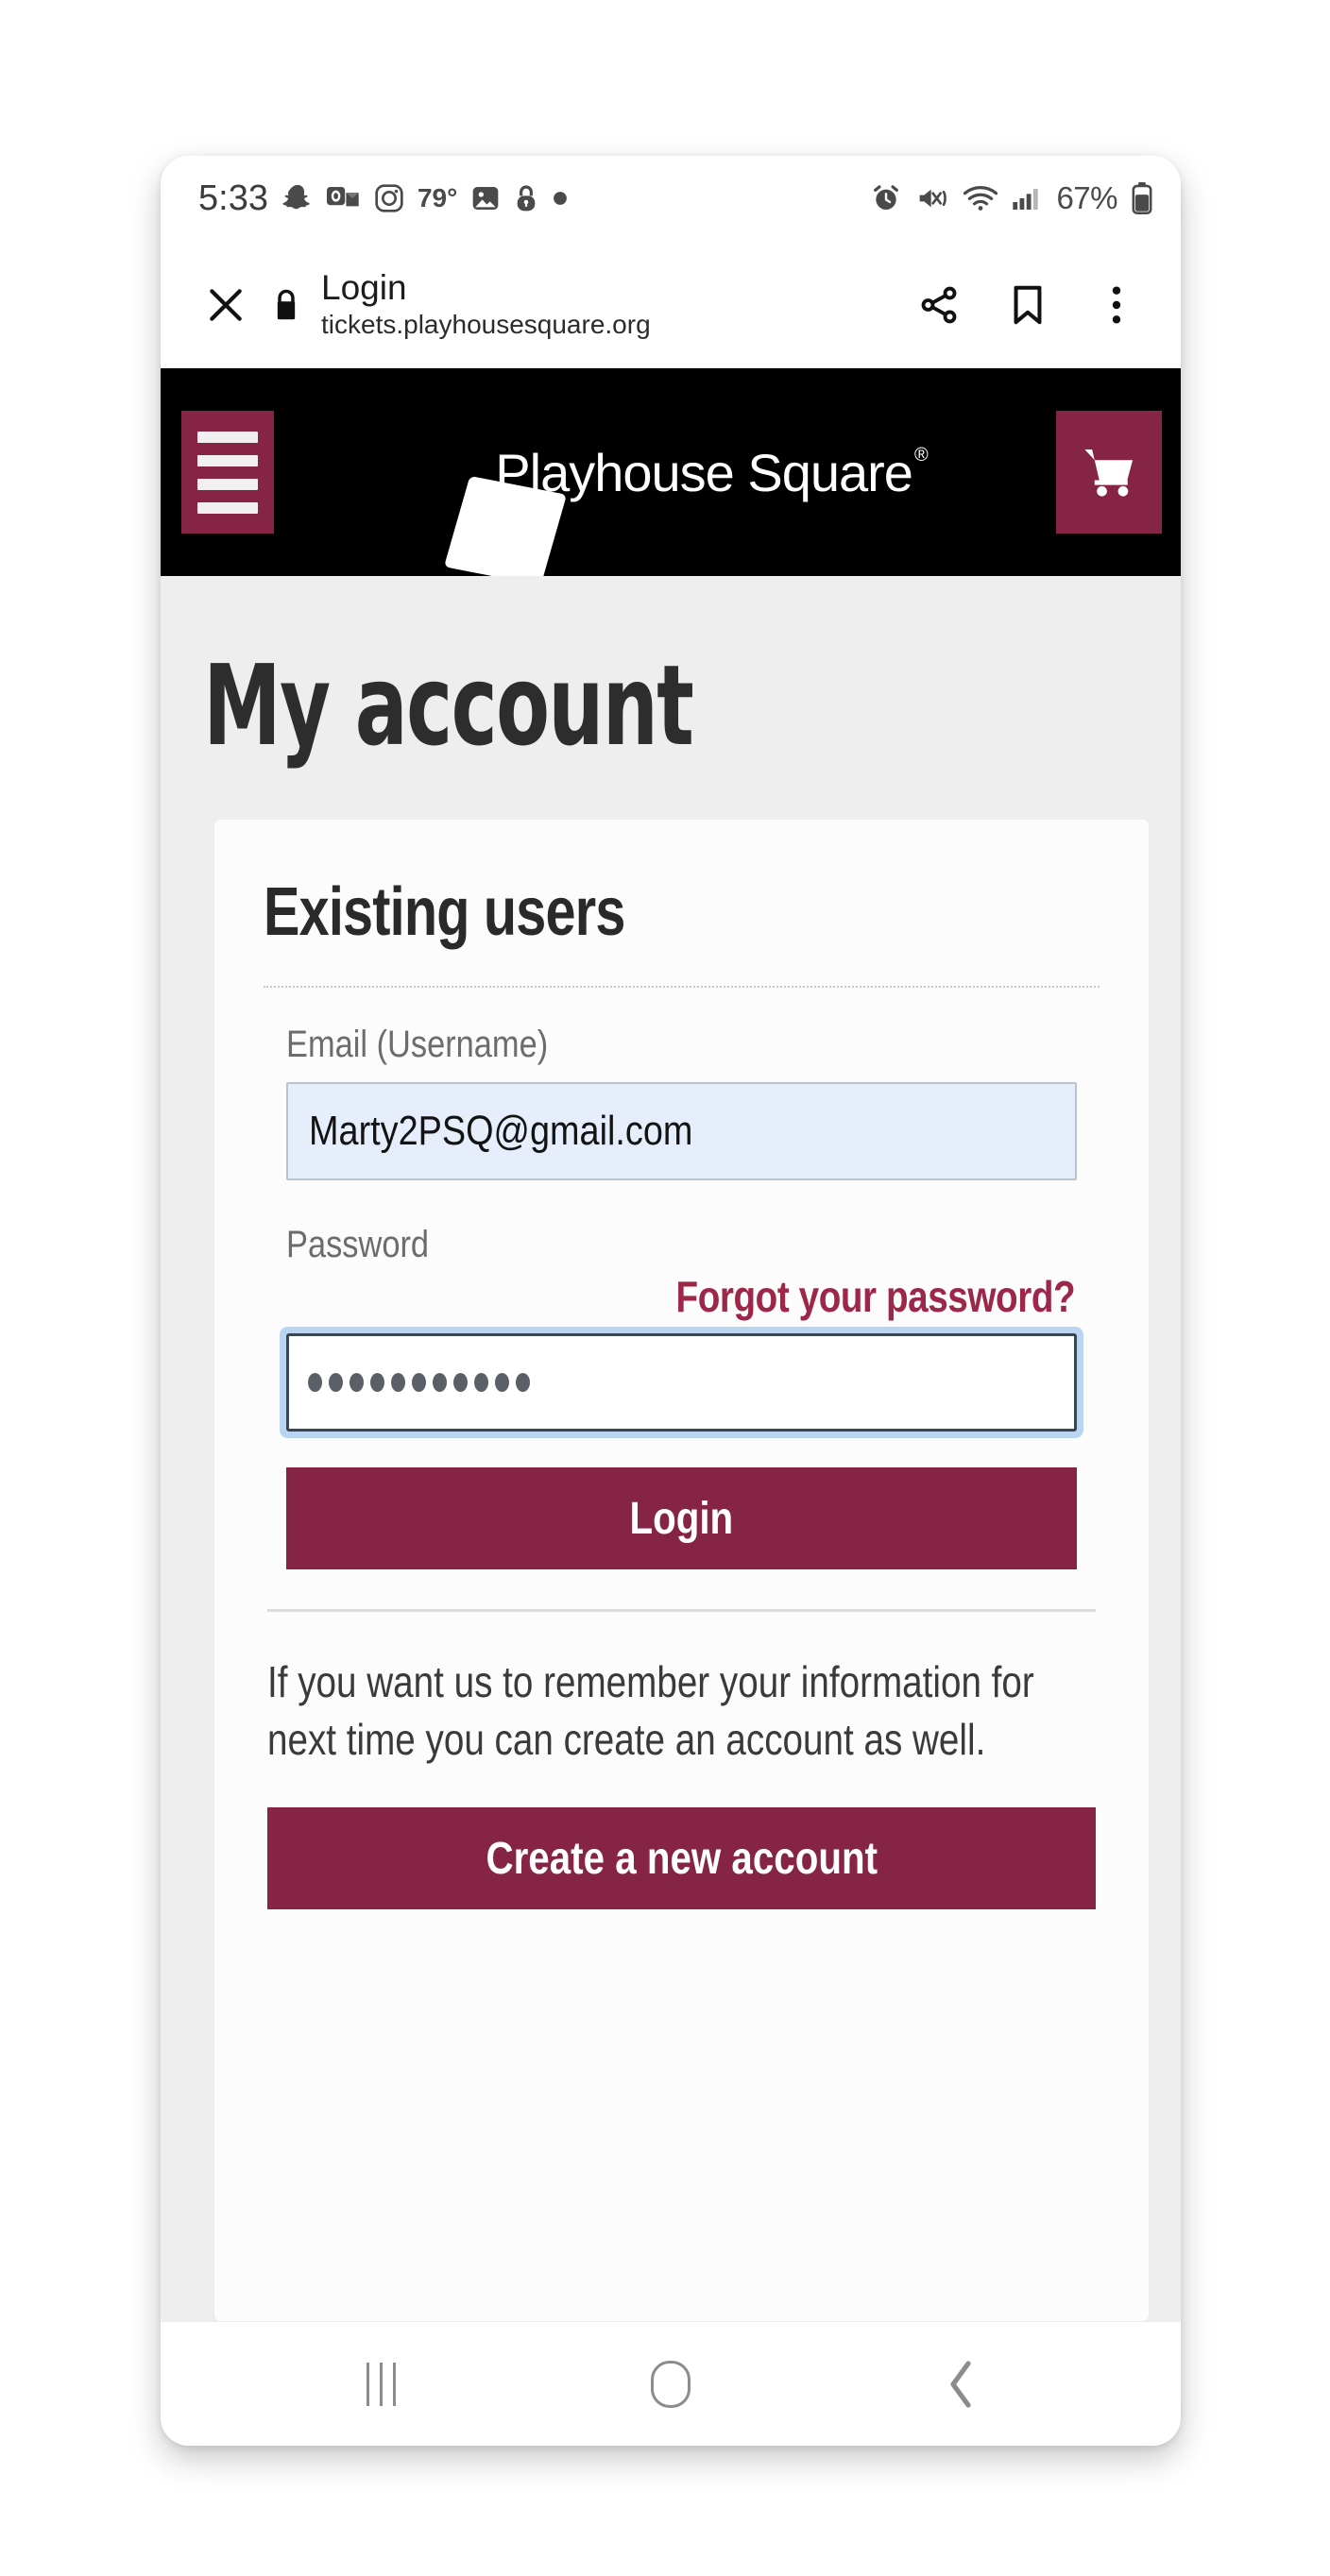 The width and height of the screenshot is (1330, 2576). What do you see at coordinates (364, 287) in the screenshot?
I see `page-title-label: Login` at bounding box center [364, 287].